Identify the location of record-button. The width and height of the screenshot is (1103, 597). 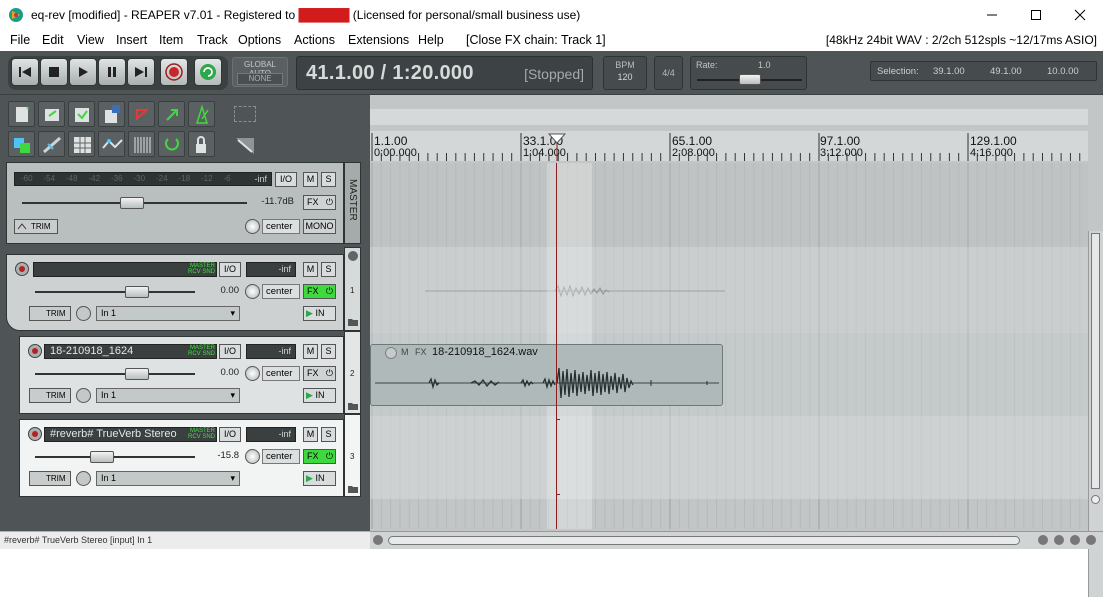
(174, 72).